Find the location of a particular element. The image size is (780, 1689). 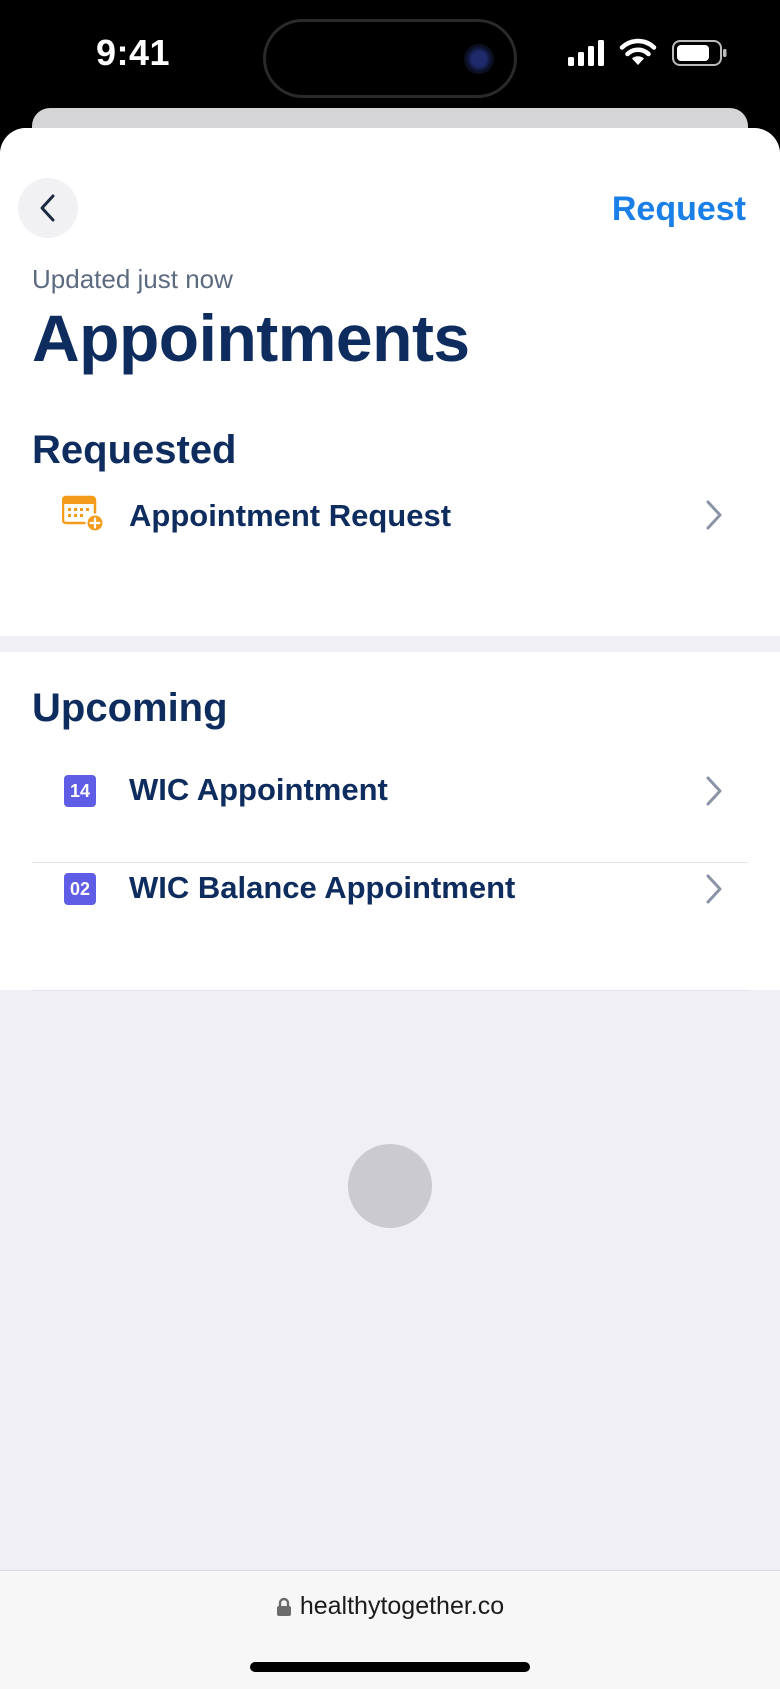

loading-indicator is located at coordinates (390, 1186).